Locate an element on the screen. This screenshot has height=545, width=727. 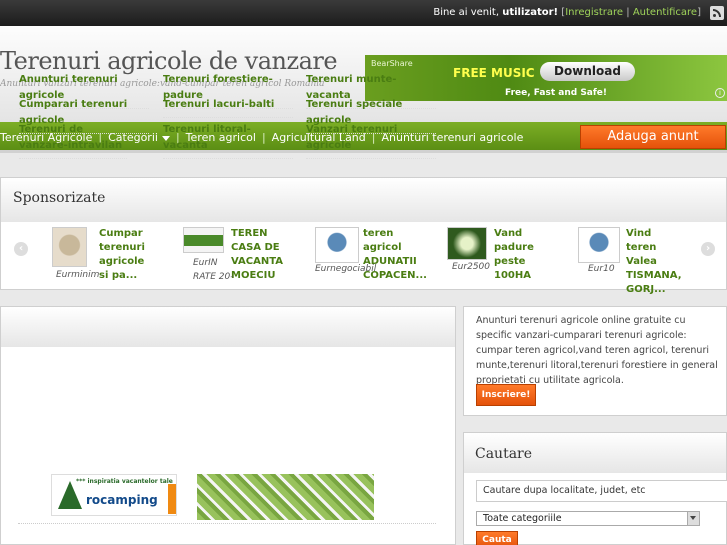
ad-info-icon: i is located at coordinates (720, 93).